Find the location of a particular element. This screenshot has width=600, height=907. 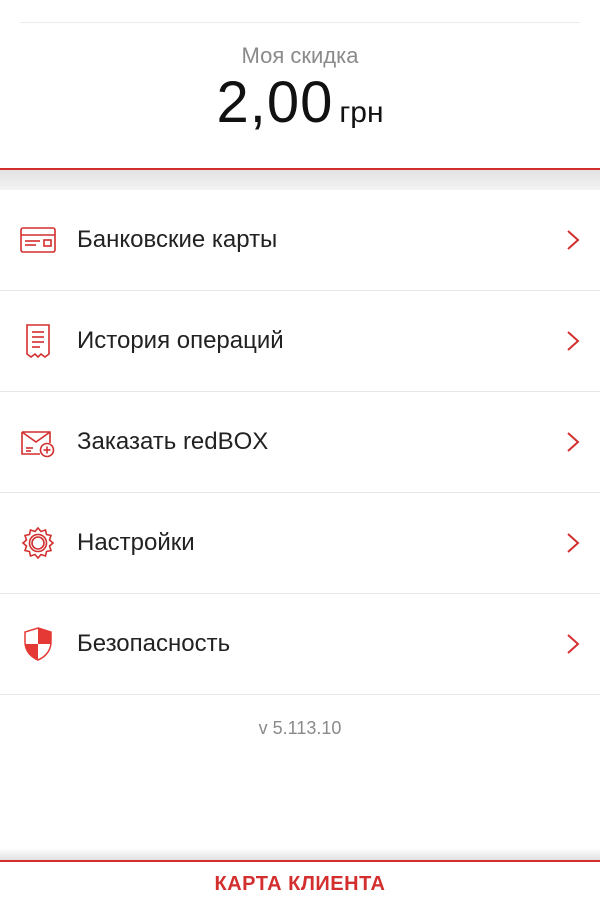

menu-item-order-redbox: Заказать redBOX is located at coordinates (300, 442).